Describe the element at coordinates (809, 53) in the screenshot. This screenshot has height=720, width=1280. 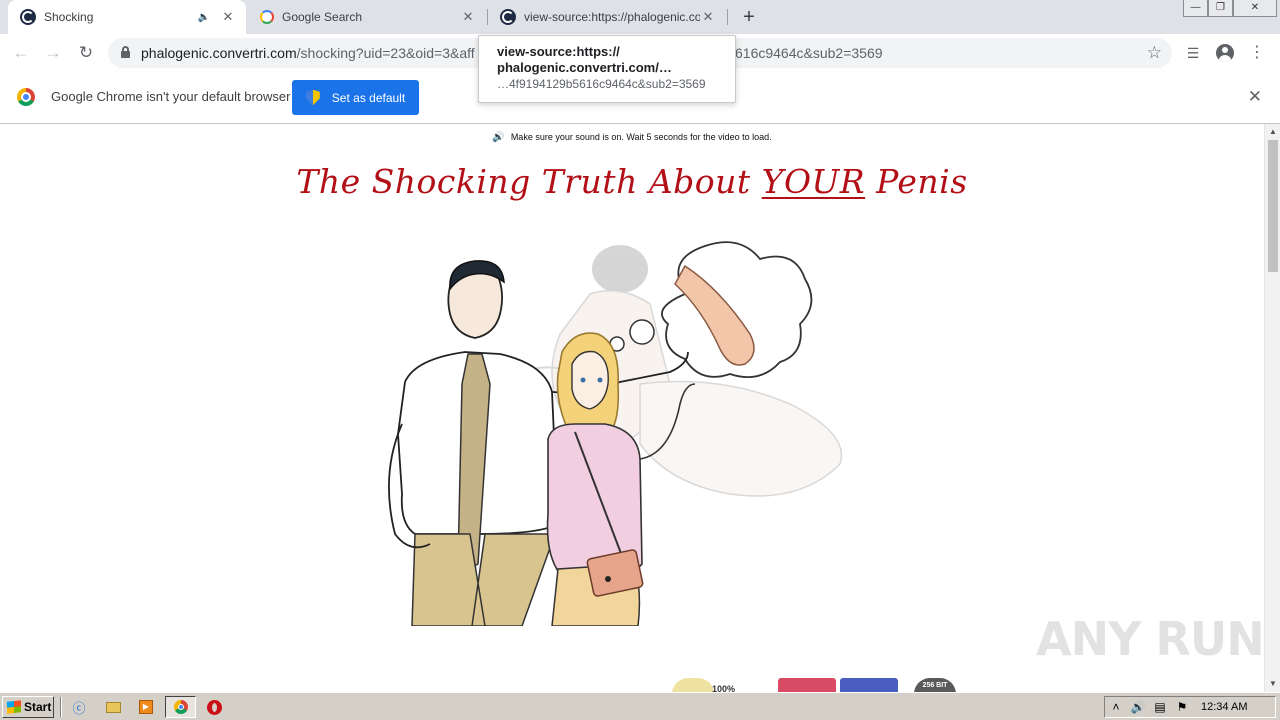
I see `url-tail: 616c9464c&sub2=3569` at that location.